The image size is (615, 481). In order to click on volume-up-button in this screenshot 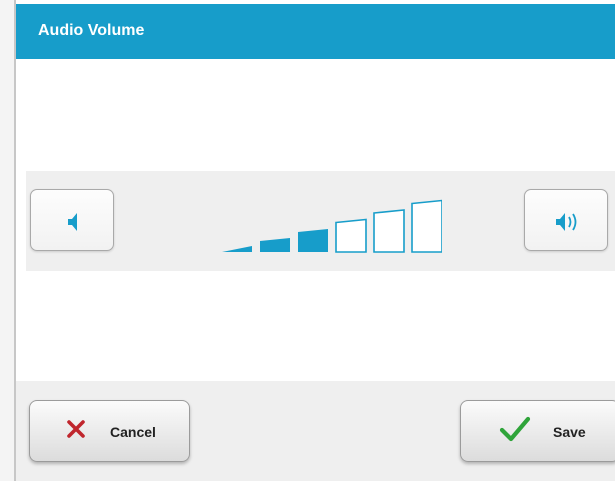, I will do `click(566, 220)`.